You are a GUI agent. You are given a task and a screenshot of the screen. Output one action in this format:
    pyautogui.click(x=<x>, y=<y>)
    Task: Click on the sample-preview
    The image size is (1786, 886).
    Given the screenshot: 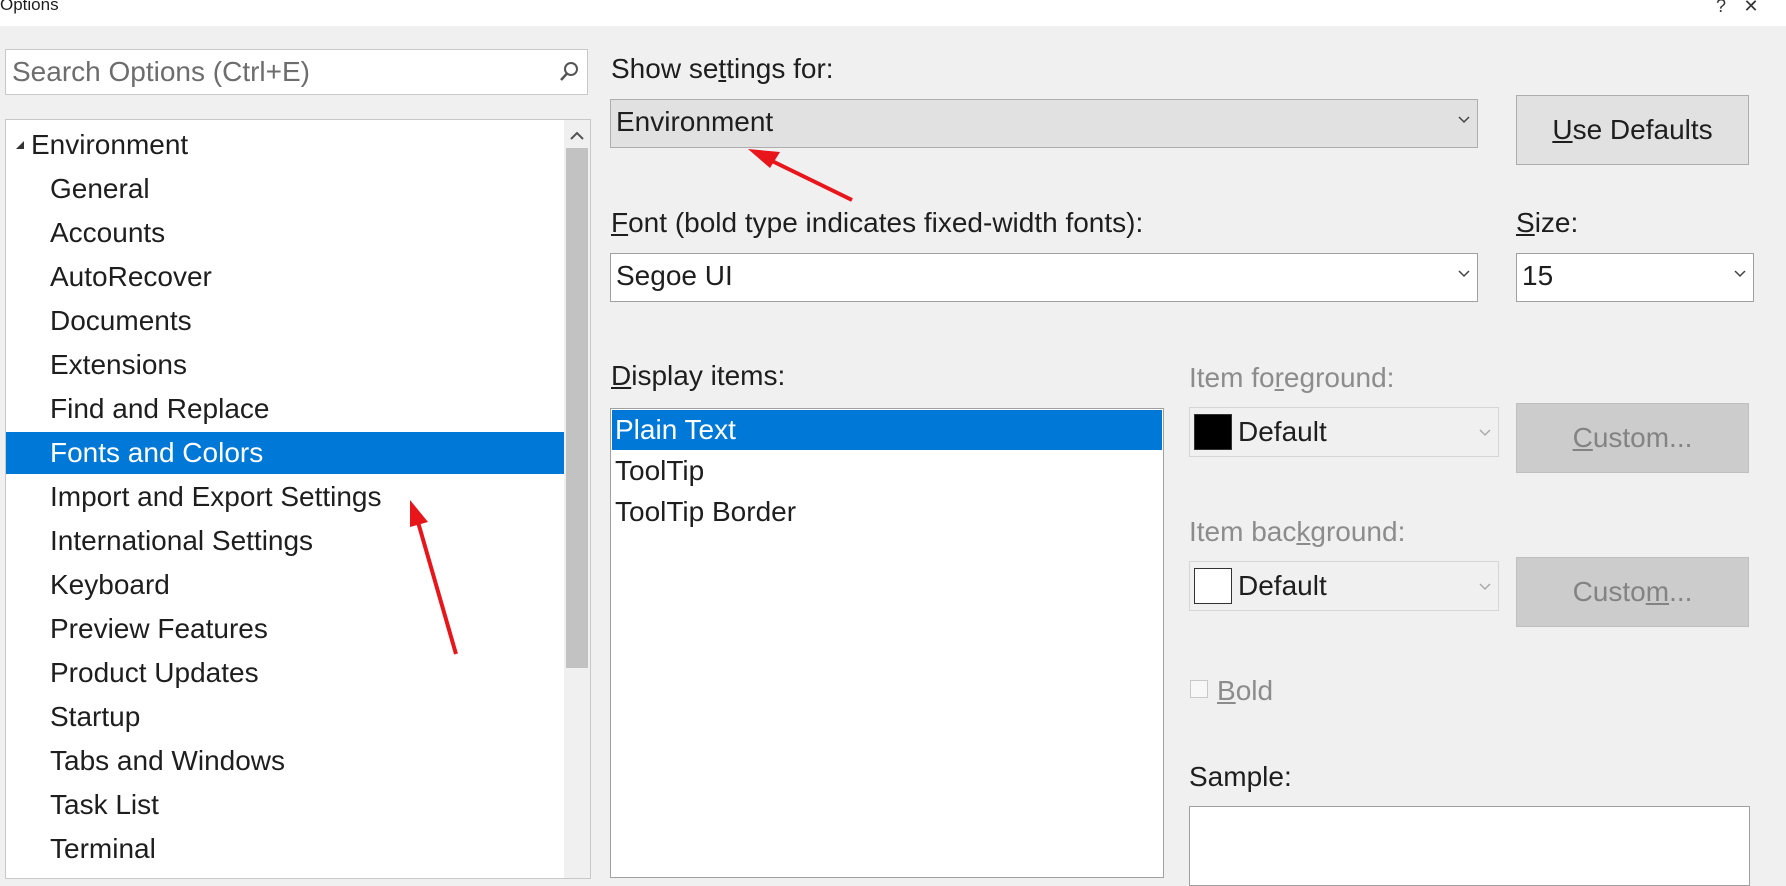 What is the action you would take?
    pyautogui.click(x=1469, y=846)
    